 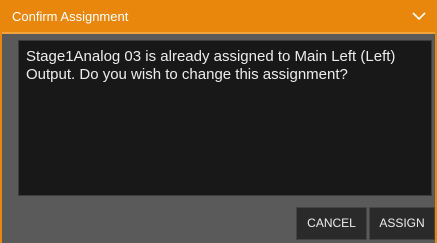 I want to click on dialog-title: Confirm Assignment, so click(x=70, y=16).